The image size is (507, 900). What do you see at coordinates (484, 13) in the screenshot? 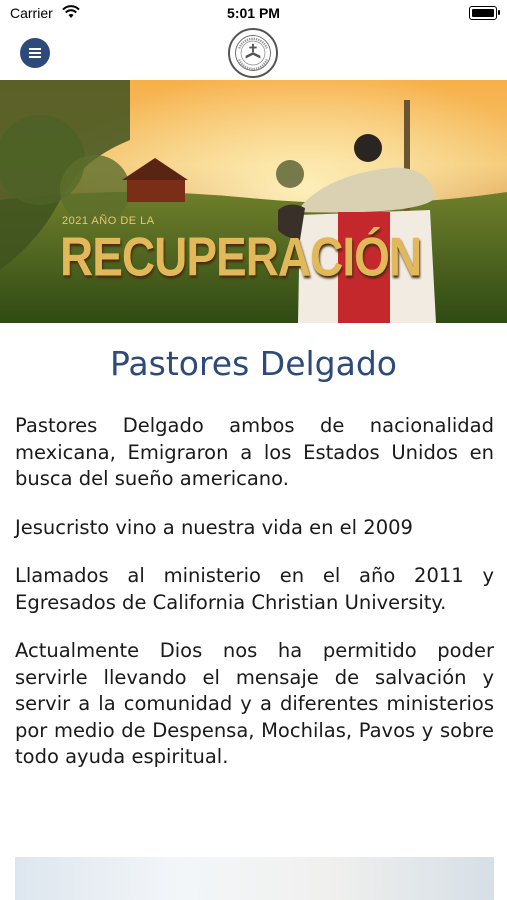
I see `battery-icon` at bounding box center [484, 13].